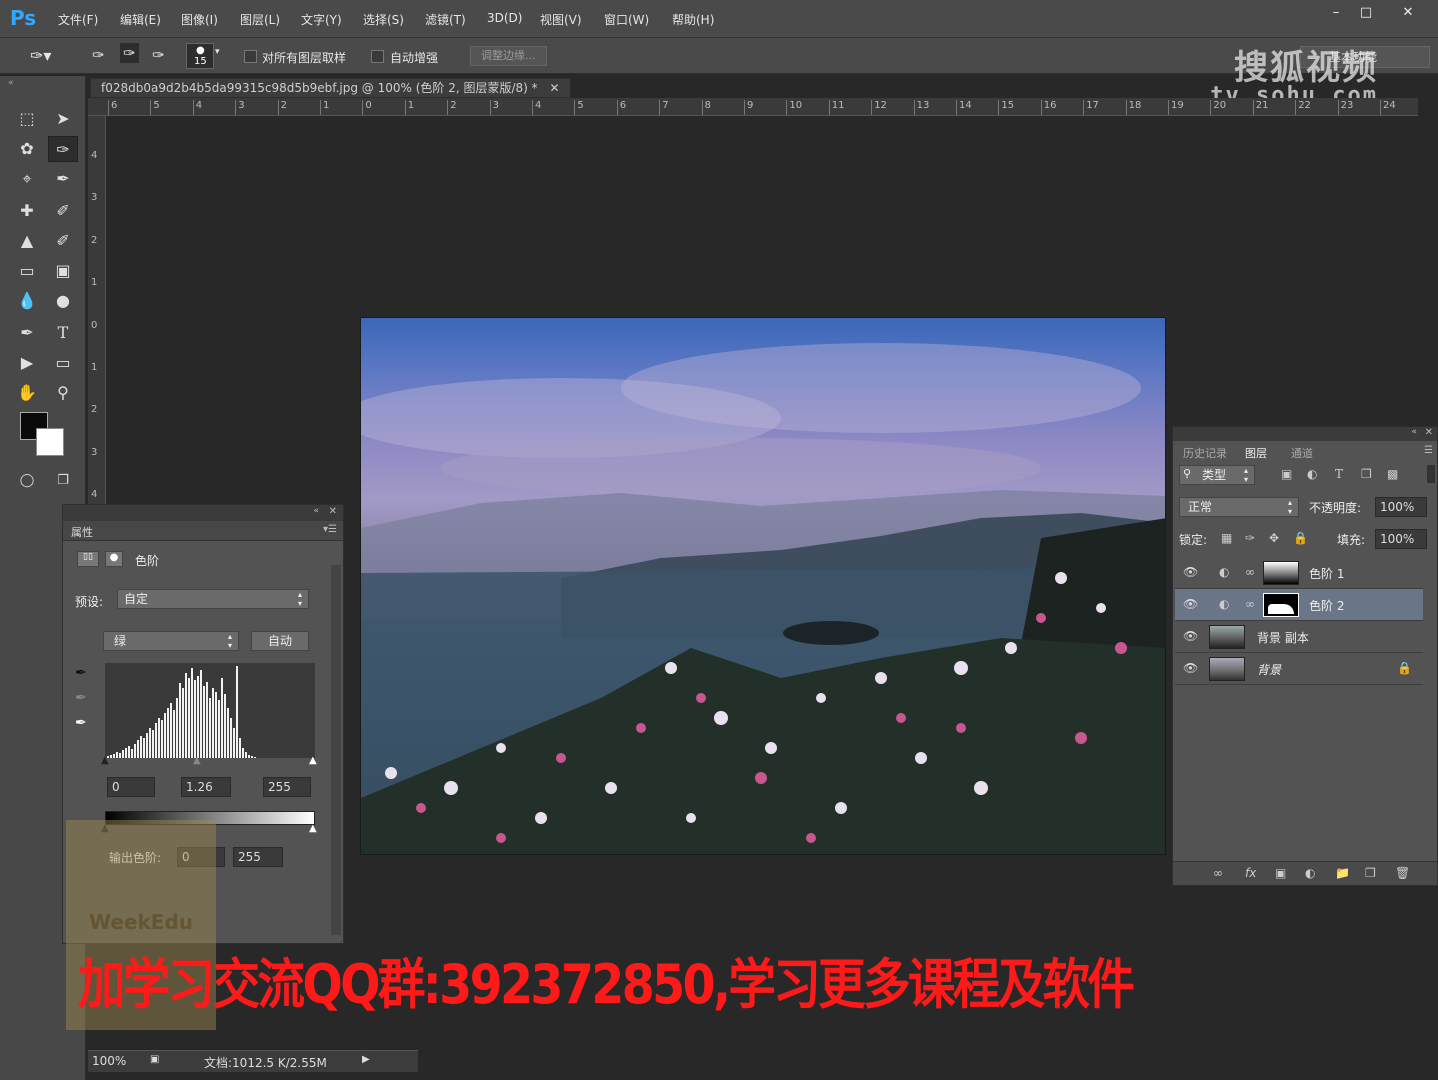 The height and width of the screenshot is (1080, 1438). Describe the element at coordinates (313, 760) in the screenshot. I see `input-white-slider: ▲` at that location.